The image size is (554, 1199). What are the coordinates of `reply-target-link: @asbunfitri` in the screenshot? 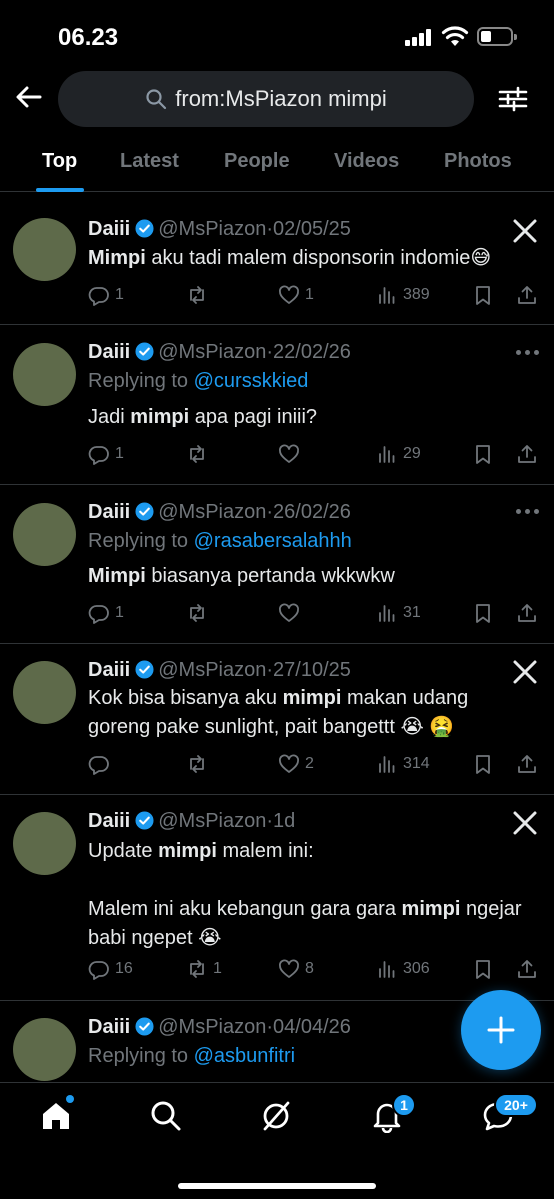 It's located at (244, 1056).